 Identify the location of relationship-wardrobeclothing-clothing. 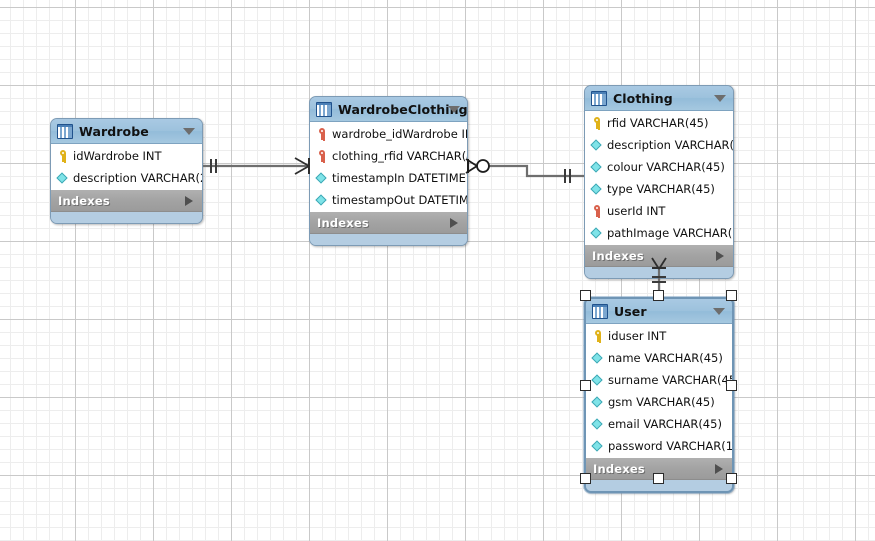
(524, 170).